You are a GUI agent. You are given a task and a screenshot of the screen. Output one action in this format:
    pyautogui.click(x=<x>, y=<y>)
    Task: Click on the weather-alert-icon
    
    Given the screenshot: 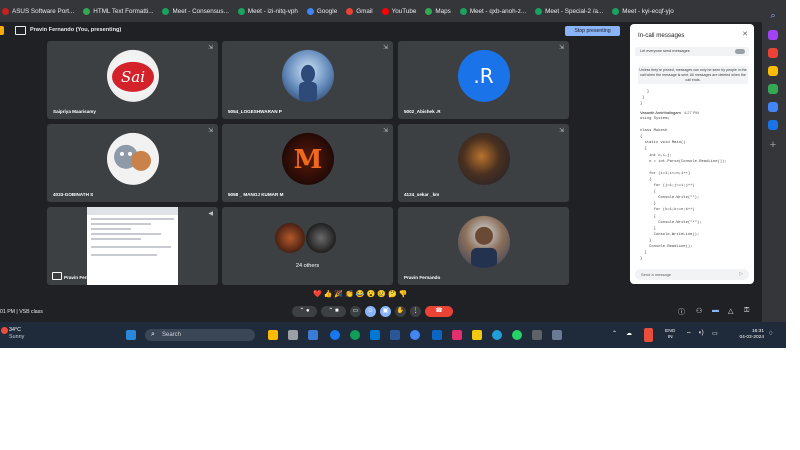 What is the action you would take?
    pyautogui.click(x=4, y=330)
    